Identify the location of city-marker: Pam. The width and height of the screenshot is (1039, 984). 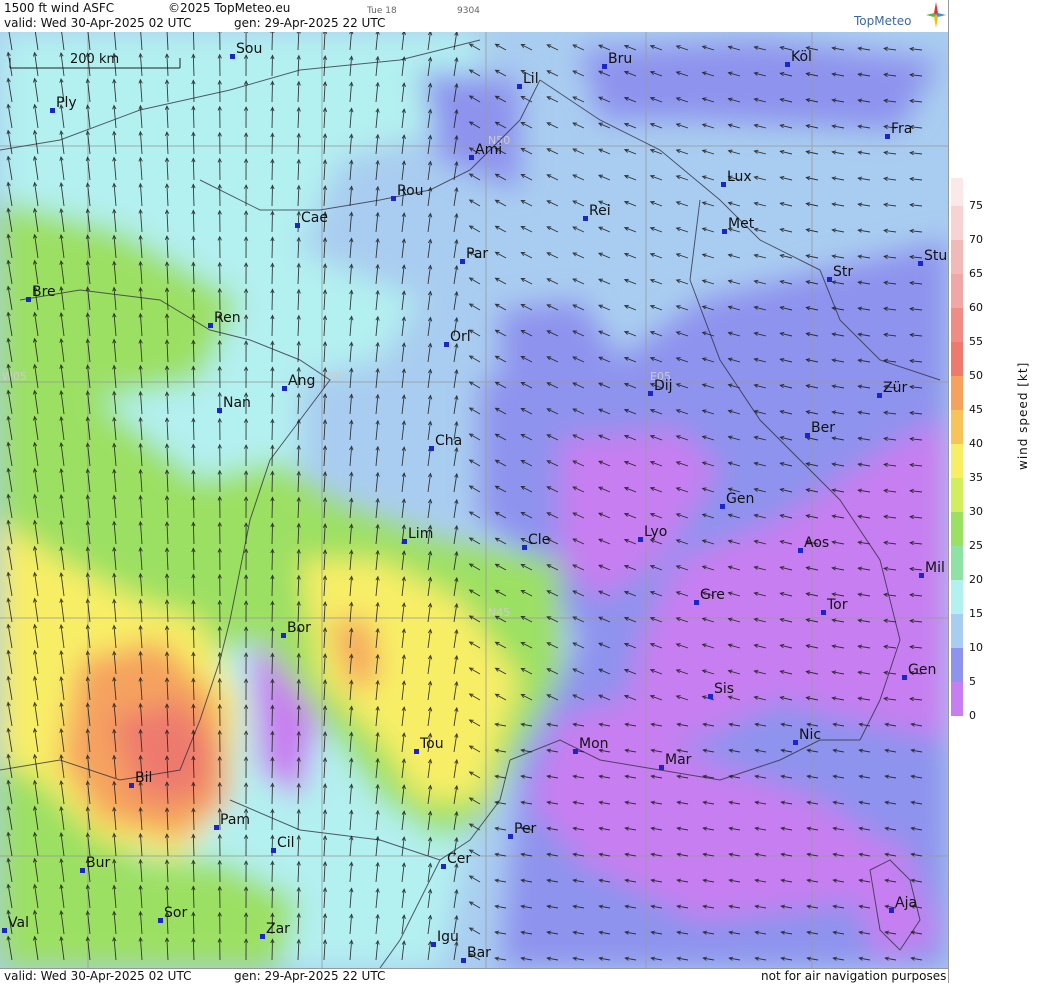
(232, 821).